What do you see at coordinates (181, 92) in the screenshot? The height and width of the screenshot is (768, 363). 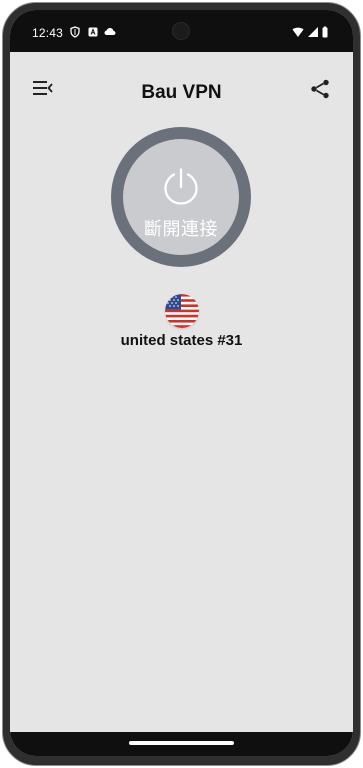 I see `app-title: Bau VPN` at bounding box center [181, 92].